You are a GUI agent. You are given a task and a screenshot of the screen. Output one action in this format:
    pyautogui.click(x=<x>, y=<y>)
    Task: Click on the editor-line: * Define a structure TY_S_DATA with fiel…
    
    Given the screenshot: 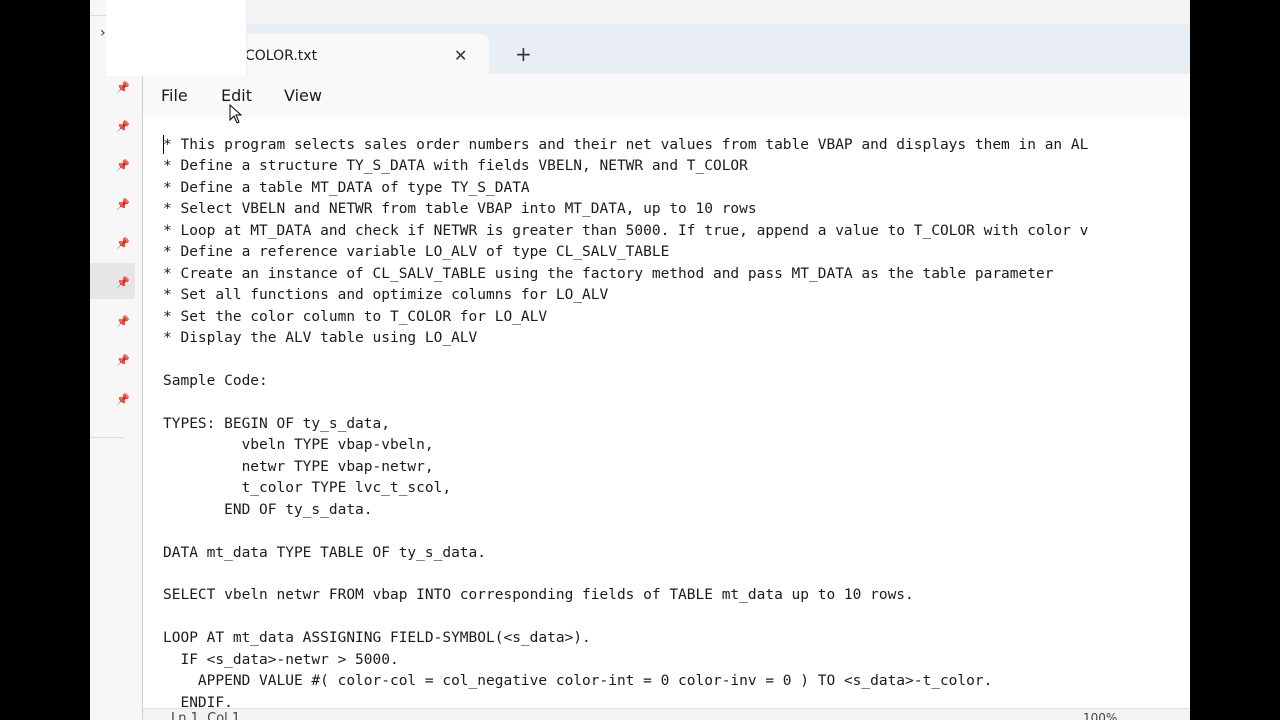 What is the action you would take?
    pyautogui.click(x=455, y=166)
    